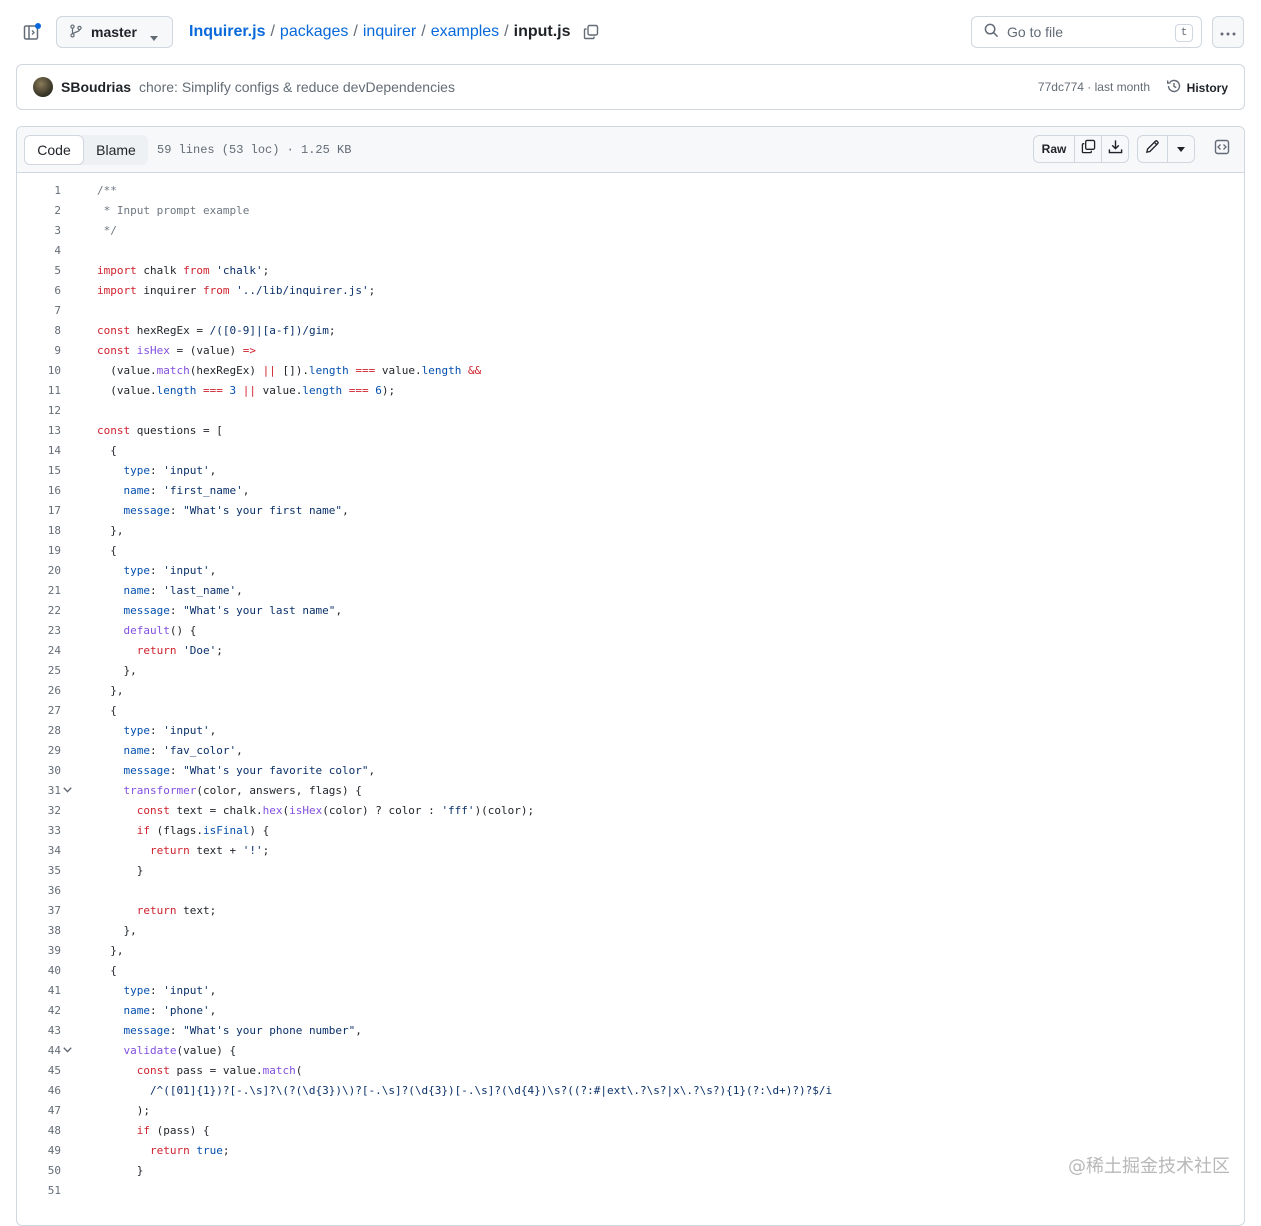 The width and height of the screenshot is (1261, 1226). What do you see at coordinates (39, 410) in the screenshot?
I see `line-number: 12` at bounding box center [39, 410].